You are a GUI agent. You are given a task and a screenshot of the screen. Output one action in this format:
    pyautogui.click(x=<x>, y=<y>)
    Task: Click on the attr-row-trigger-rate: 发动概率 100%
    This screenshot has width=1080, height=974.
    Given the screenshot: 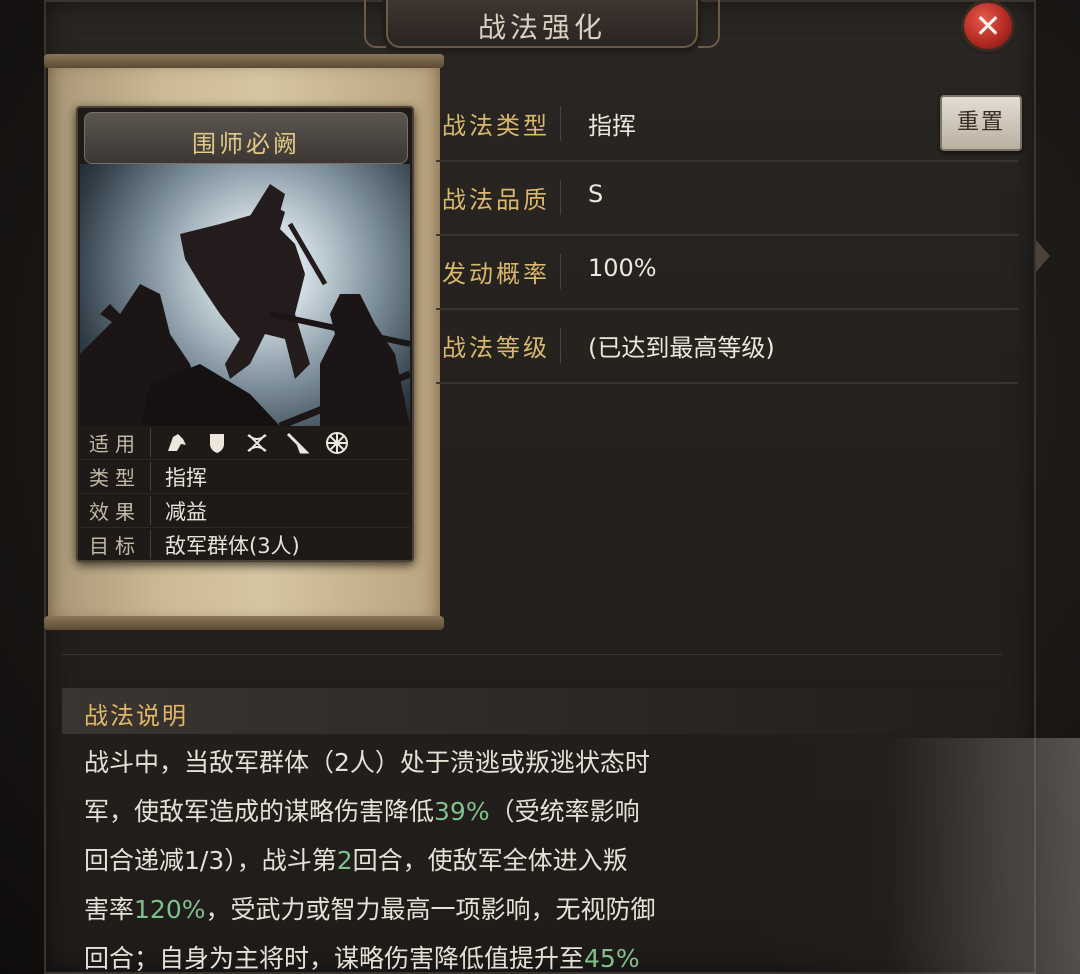 What is the action you would take?
    pyautogui.click(x=727, y=273)
    